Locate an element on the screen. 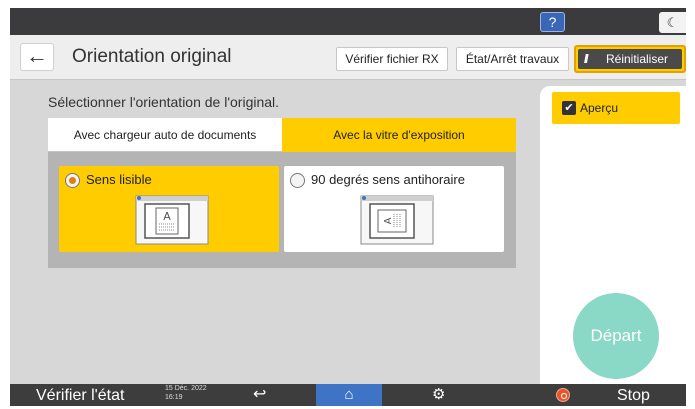 This screenshot has height=409, width=695. gear-icon: ⚙ is located at coordinates (438, 395).